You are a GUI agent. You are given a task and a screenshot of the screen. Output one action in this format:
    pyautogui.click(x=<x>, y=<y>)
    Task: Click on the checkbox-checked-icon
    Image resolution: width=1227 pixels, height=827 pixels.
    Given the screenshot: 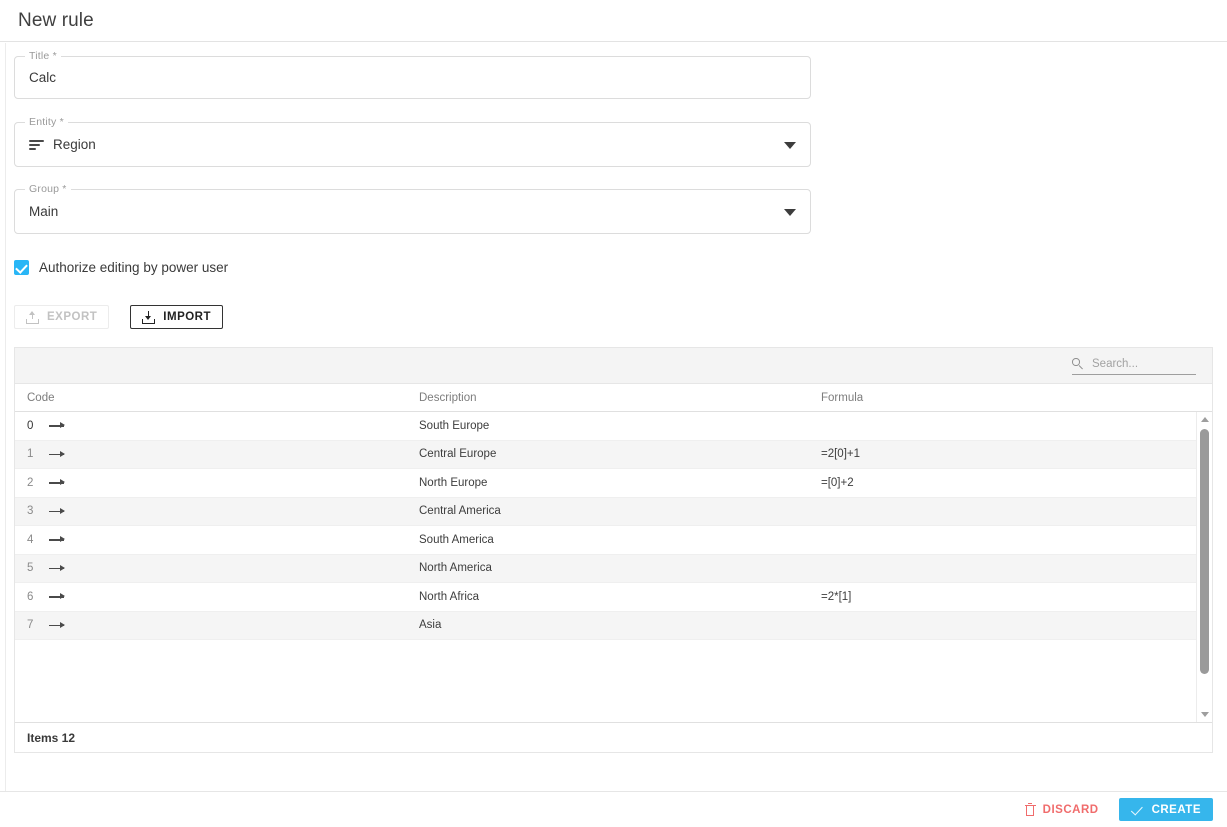 What is the action you would take?
    pyautogui.click(x=21, y=267)
    